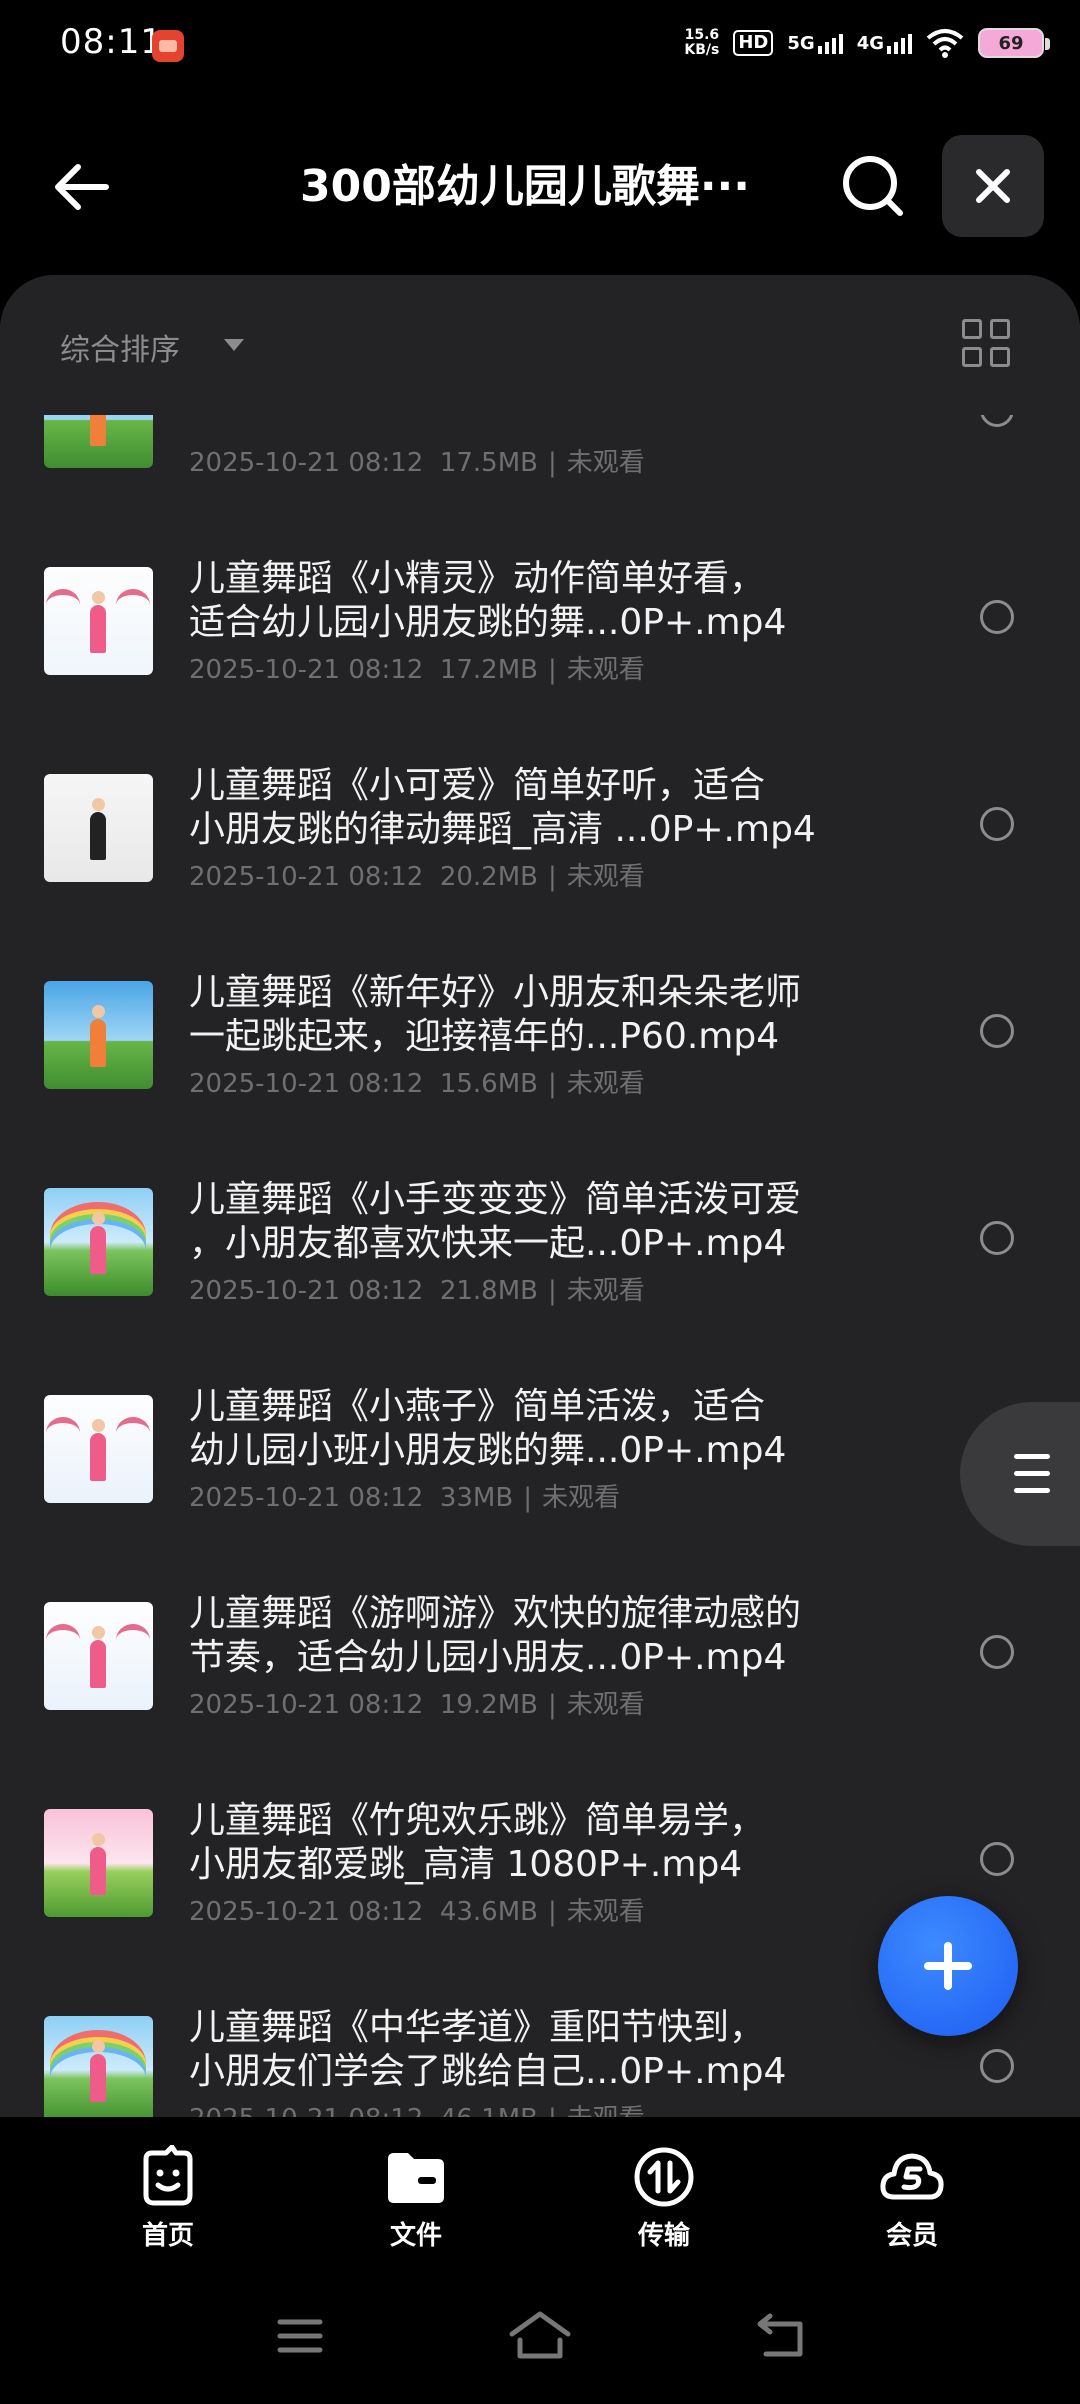 This screenshot has width=1080, height=2404. Describe the element at coordinates (120, 347) in the screenshot. I see `sort-dropdown: 综合排序` at that location.